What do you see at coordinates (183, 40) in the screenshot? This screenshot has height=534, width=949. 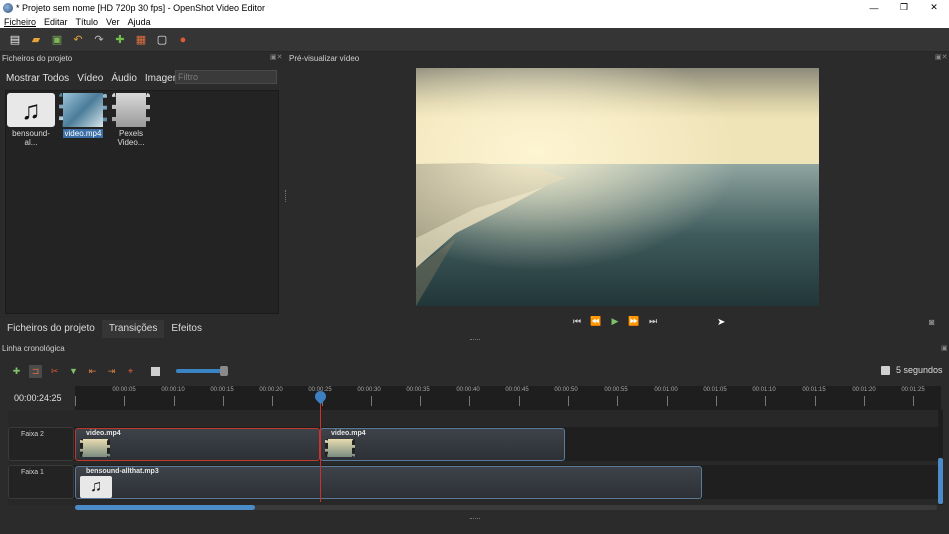 I see `export-icon: ●` at bounding box center [183, 40].